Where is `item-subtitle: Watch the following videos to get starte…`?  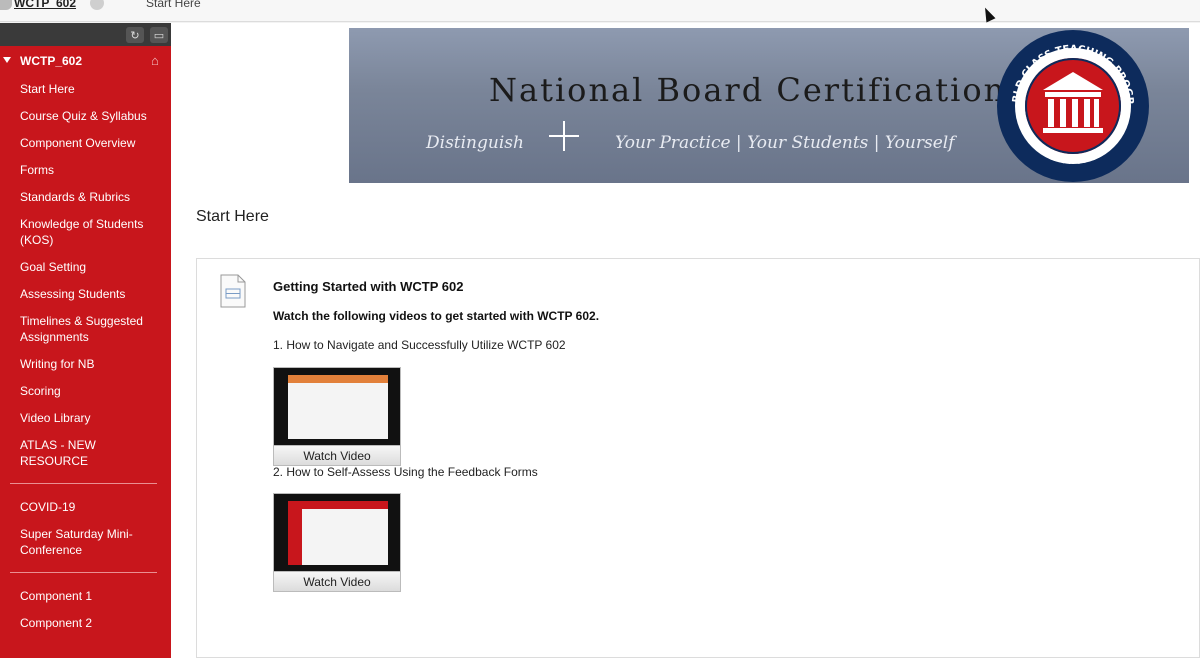
item-subtitle: Watch the following videos to get starte… is located at coordinates (436, 316).